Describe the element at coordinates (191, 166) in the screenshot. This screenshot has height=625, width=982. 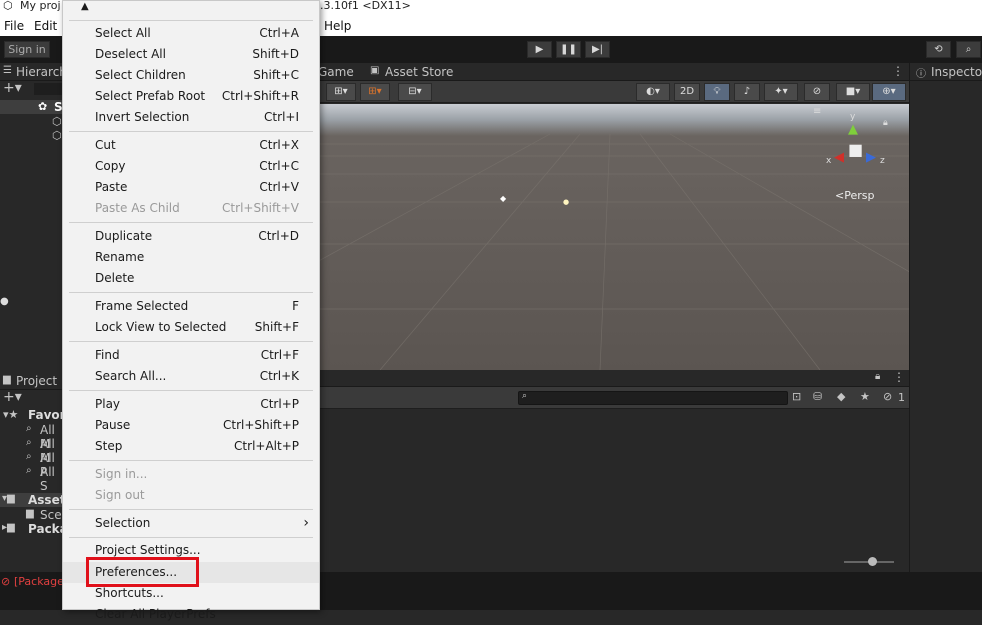
I see `menu-item-copy: Copy Ctrl+C` at that location.